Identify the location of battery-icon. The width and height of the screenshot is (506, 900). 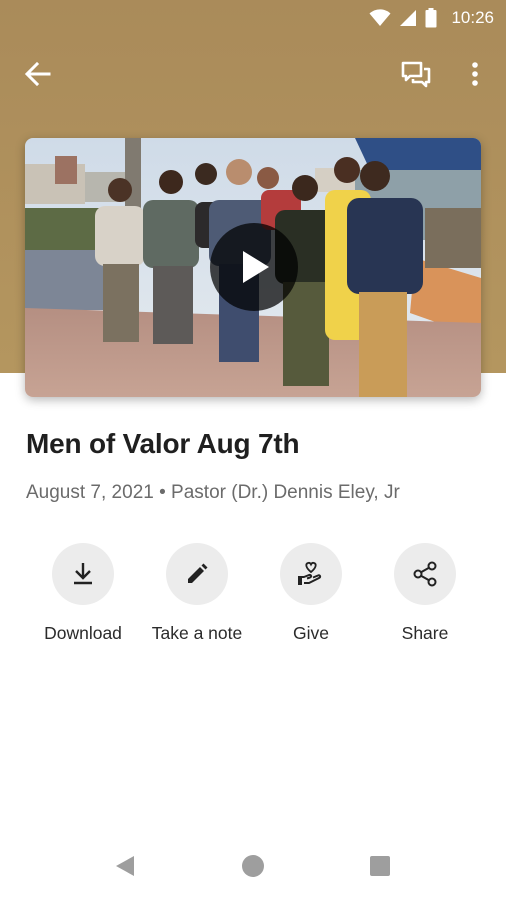
(431, 18).